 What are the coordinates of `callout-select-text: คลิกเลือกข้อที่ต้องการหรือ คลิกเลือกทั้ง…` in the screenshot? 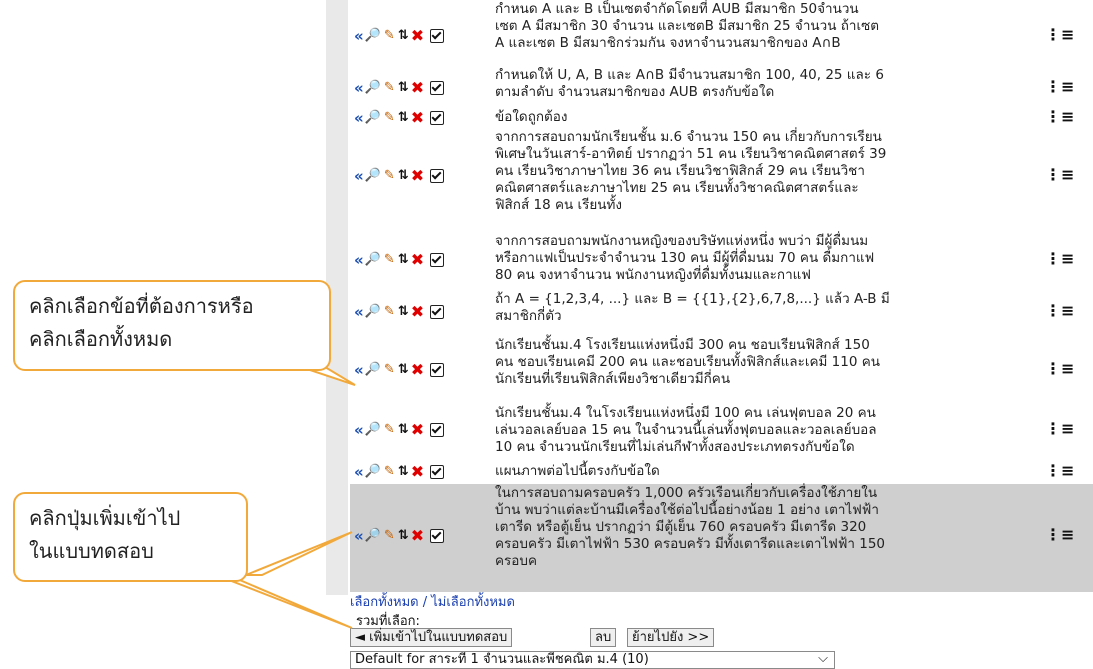 It's located at (141, 322).